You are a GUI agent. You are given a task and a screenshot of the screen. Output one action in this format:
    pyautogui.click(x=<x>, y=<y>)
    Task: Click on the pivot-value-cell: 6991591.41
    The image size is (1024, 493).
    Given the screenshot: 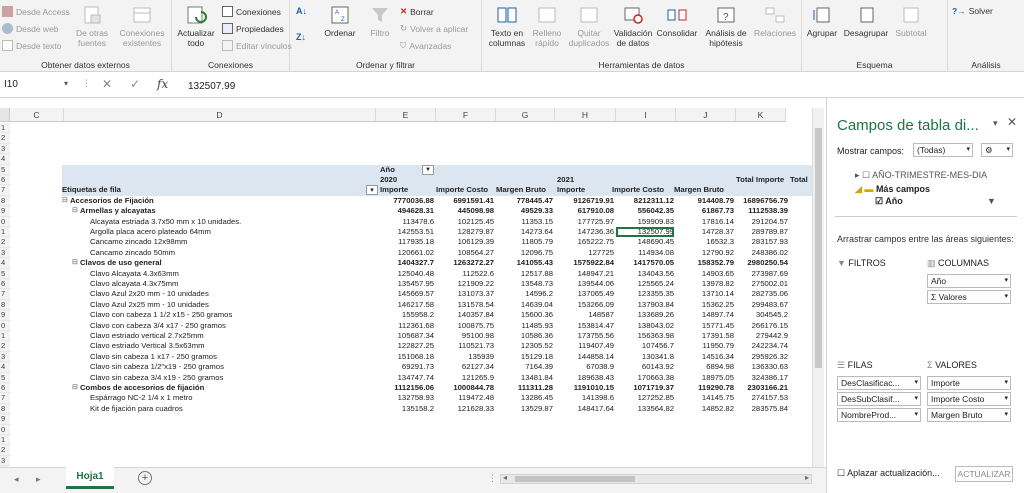 What is the action you would take?
    pyautogui.click(x=465, y=201)
    